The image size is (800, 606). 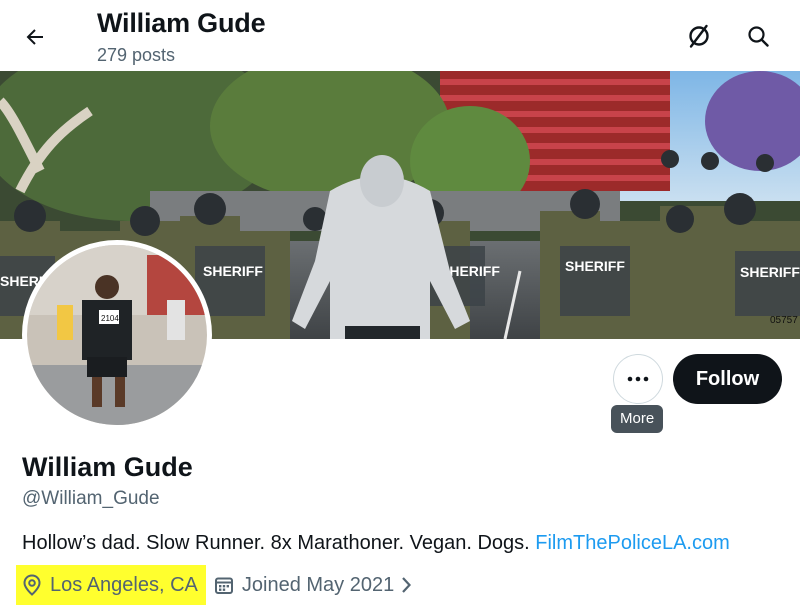 I want to click on chevron-right-icon, so click(x=406, y=585).